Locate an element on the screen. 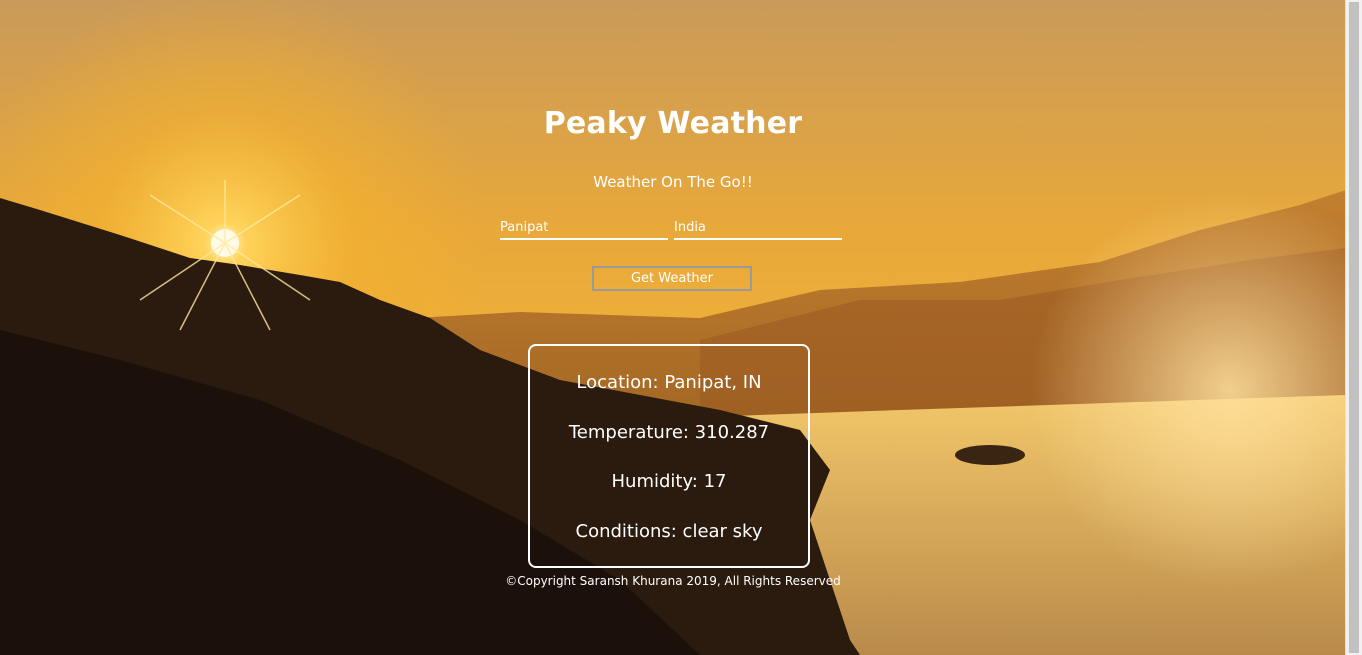 The height and width of the screenshot is (655, 1362). app-tagline: Weather On The Go!! is located at coordinates (673, 182).